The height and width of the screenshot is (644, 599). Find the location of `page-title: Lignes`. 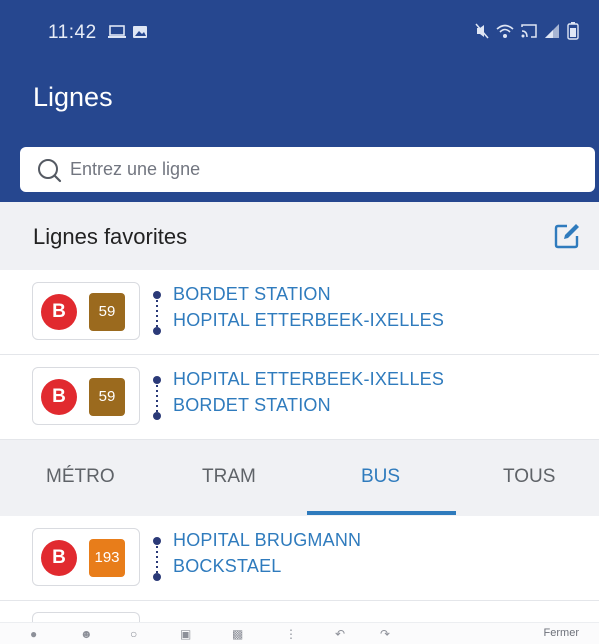

page-title: Lignes is located at coordinates (73, 97).